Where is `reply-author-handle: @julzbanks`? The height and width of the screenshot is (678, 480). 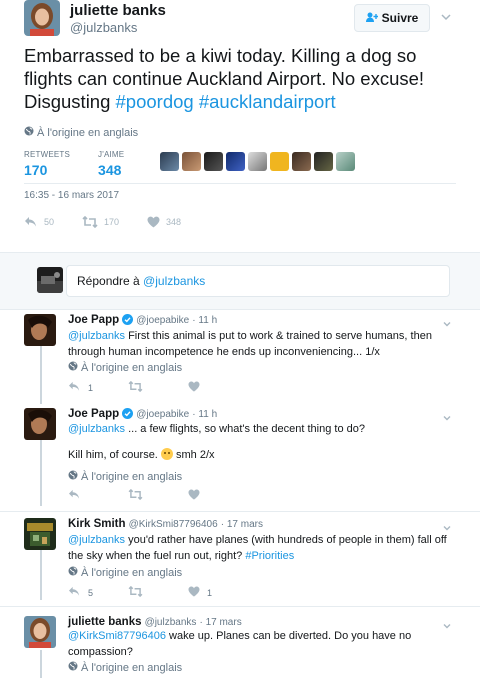 reply-author-handle: @julzbanks is located at coordinates (171, 622).